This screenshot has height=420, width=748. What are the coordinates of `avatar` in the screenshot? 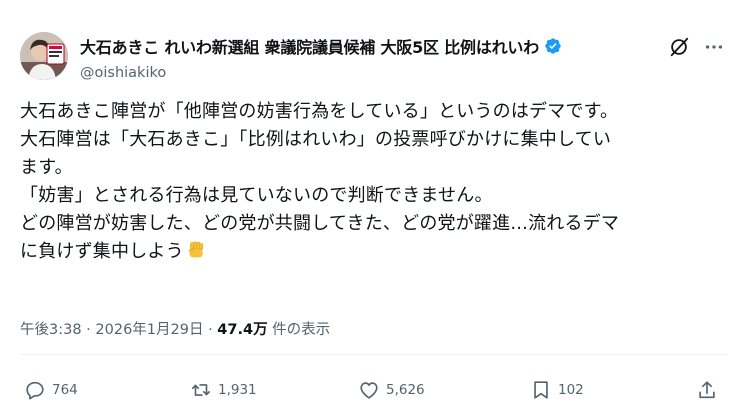 It's located at (44, 56).